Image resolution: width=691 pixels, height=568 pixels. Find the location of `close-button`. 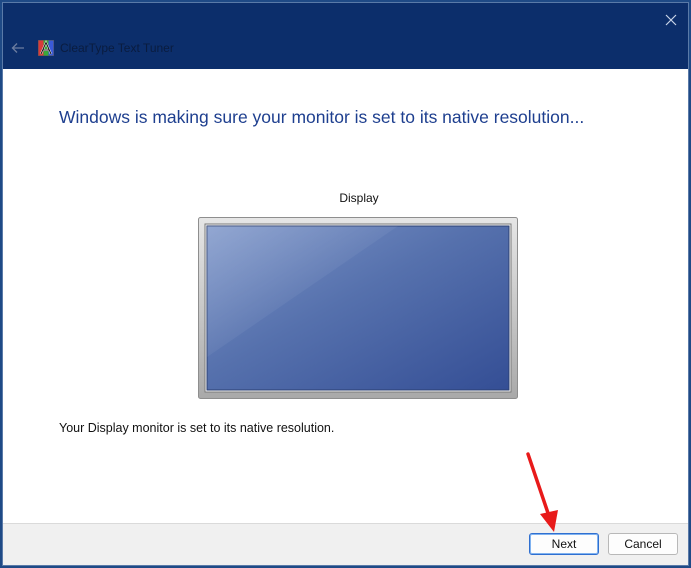

close-button is located at coordinates (671, 20).